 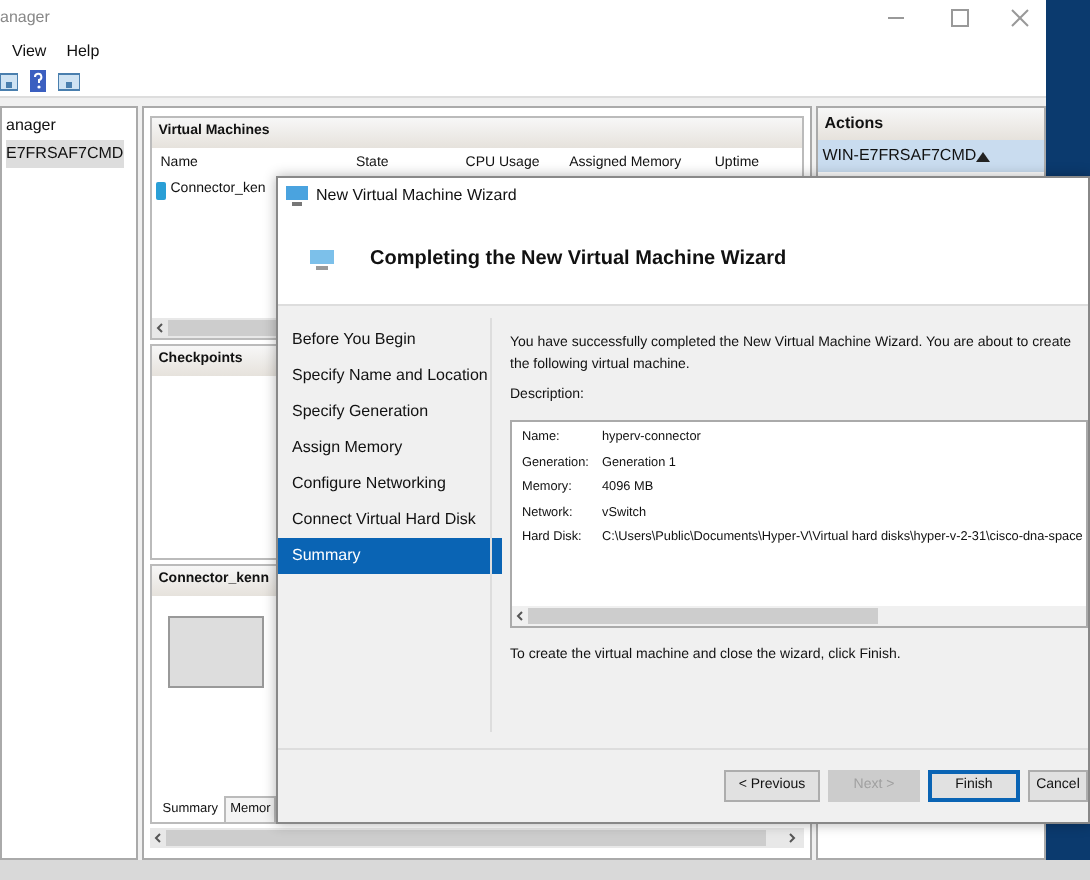 What do you see at coordinates (578, 260) in the screenshot?
I see `wizard-heading: Completing the New Virtual Machine Wizard` at bounding box center [578, 260].